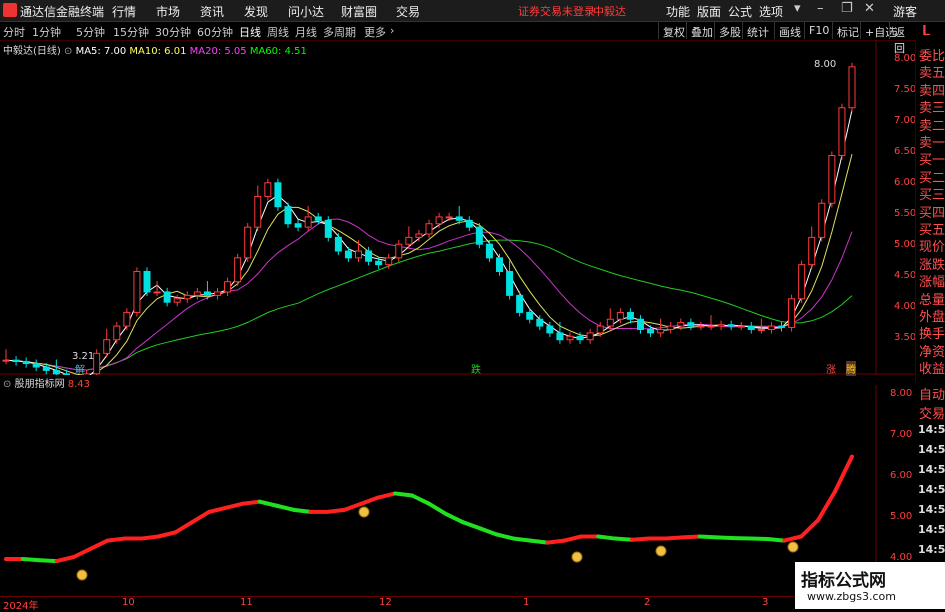  I want to click on period-daily: 日线, so click(250, 32).